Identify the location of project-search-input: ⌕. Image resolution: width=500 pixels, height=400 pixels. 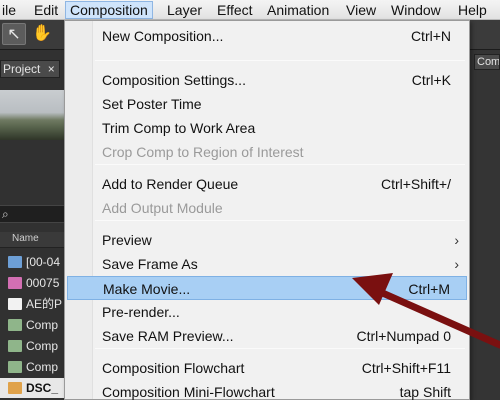
(32, 214).